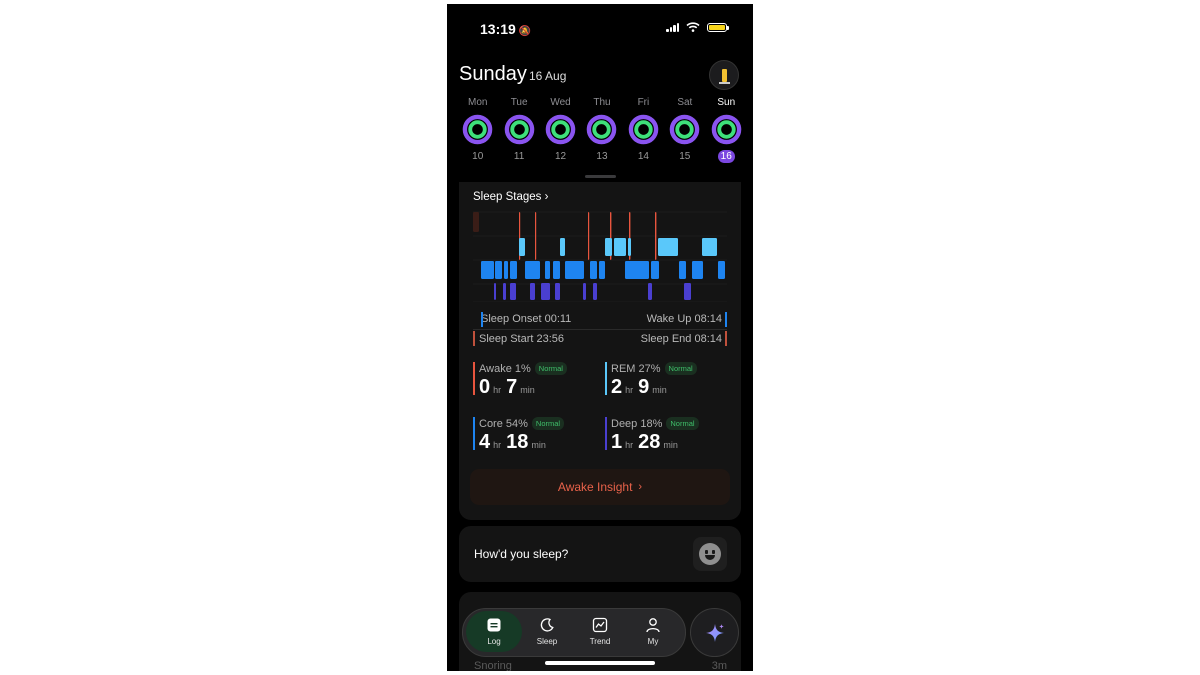 Image resolution: width=1200 pixels, height=675 pixels. Describe the element at coordinates (653, 641) in the screenshot. I see `tab-label: My` at that location.